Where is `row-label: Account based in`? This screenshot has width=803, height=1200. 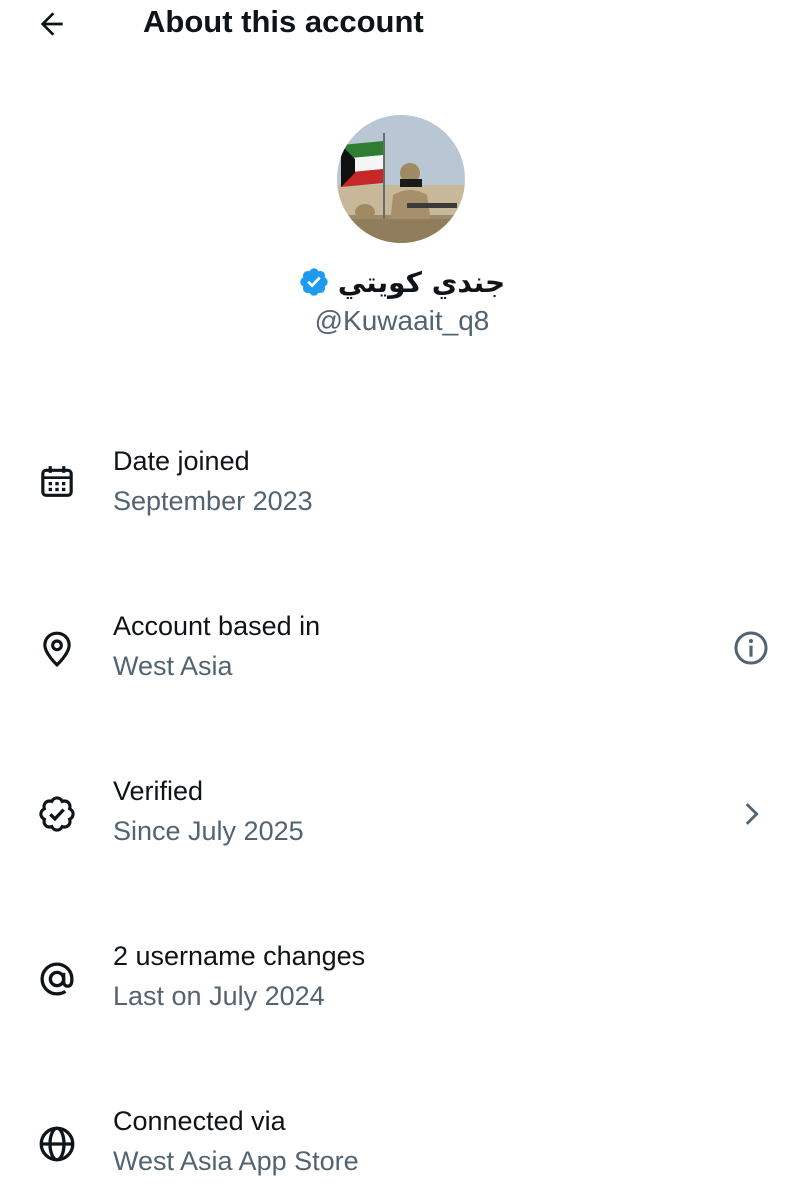 row-label: Account based in is located at coordinates (217, 626).